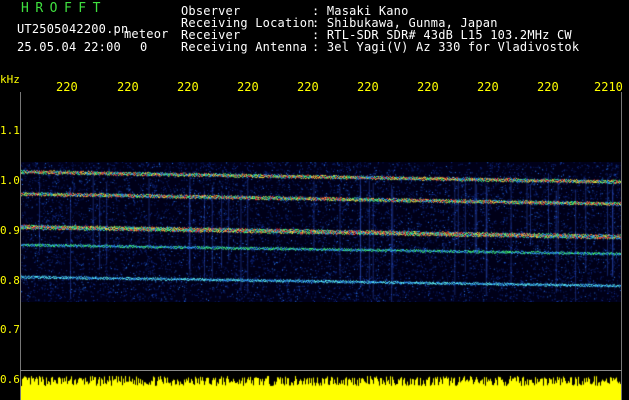 The image size is (629, 400). Describe the element at coordinates (321, 386) in the screenshot. I see `power-meter-canvas` at that location.